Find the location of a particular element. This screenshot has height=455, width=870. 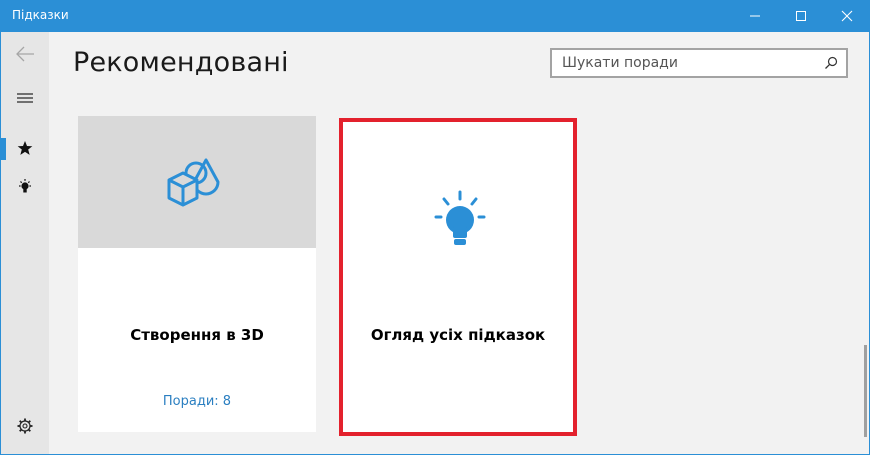

search-box is located at coordinates (699, 63).